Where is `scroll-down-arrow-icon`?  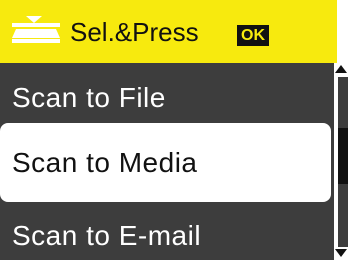 scroll-down-arrow-icon is located at coordinates (341, 253).